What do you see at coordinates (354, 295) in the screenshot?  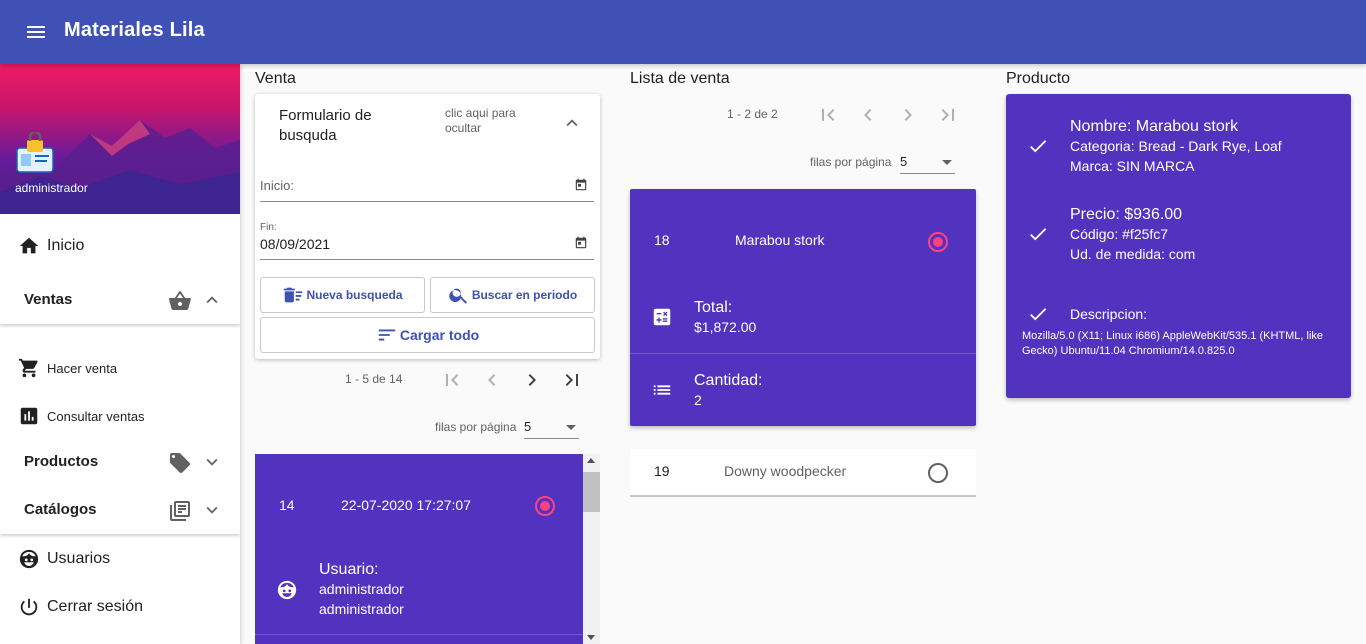 I see `nueva-busqueda-label: Nueva busqueda` at bounding box center [354, 295].